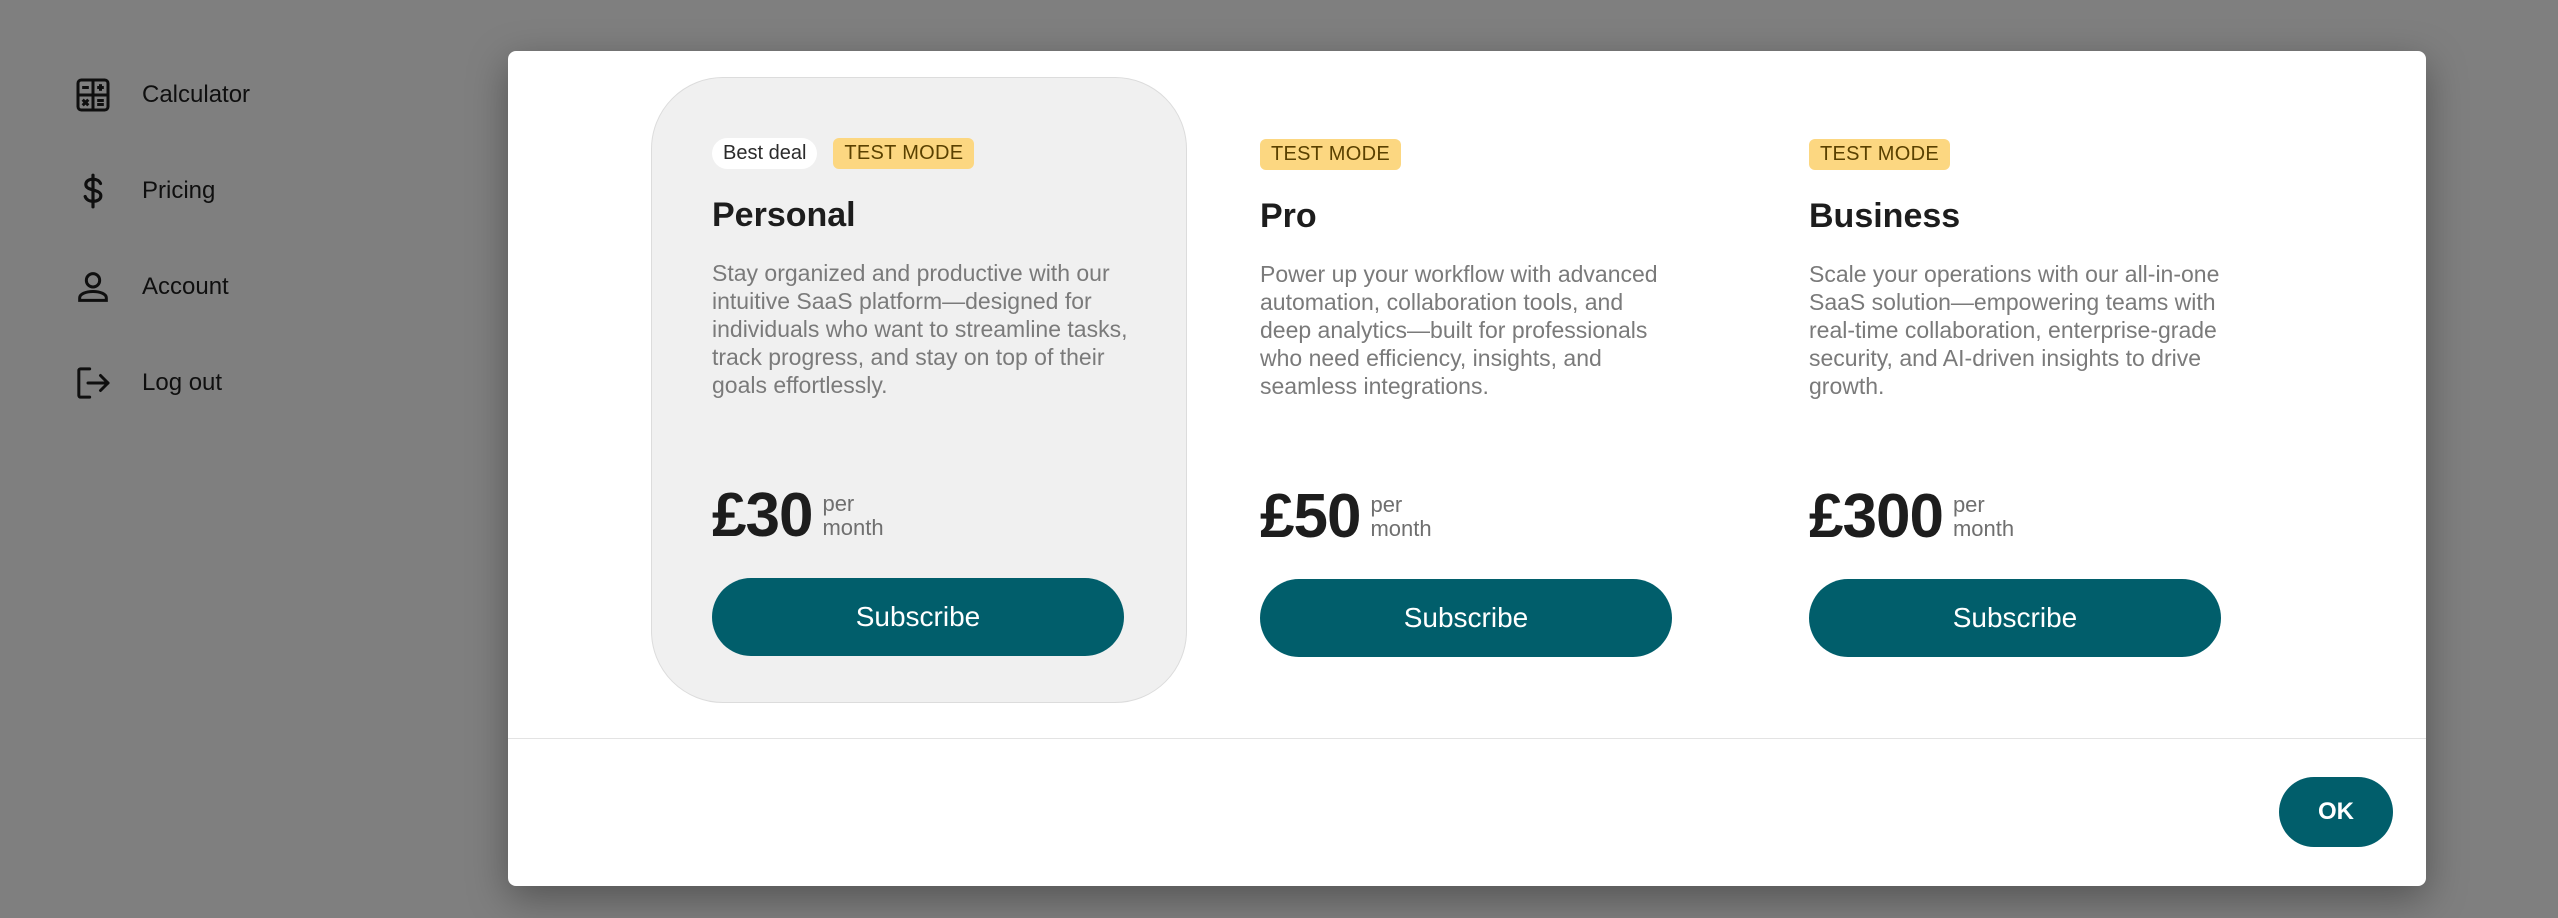  I want to click on plan-price-row: £30 per month, so click(798, 515).